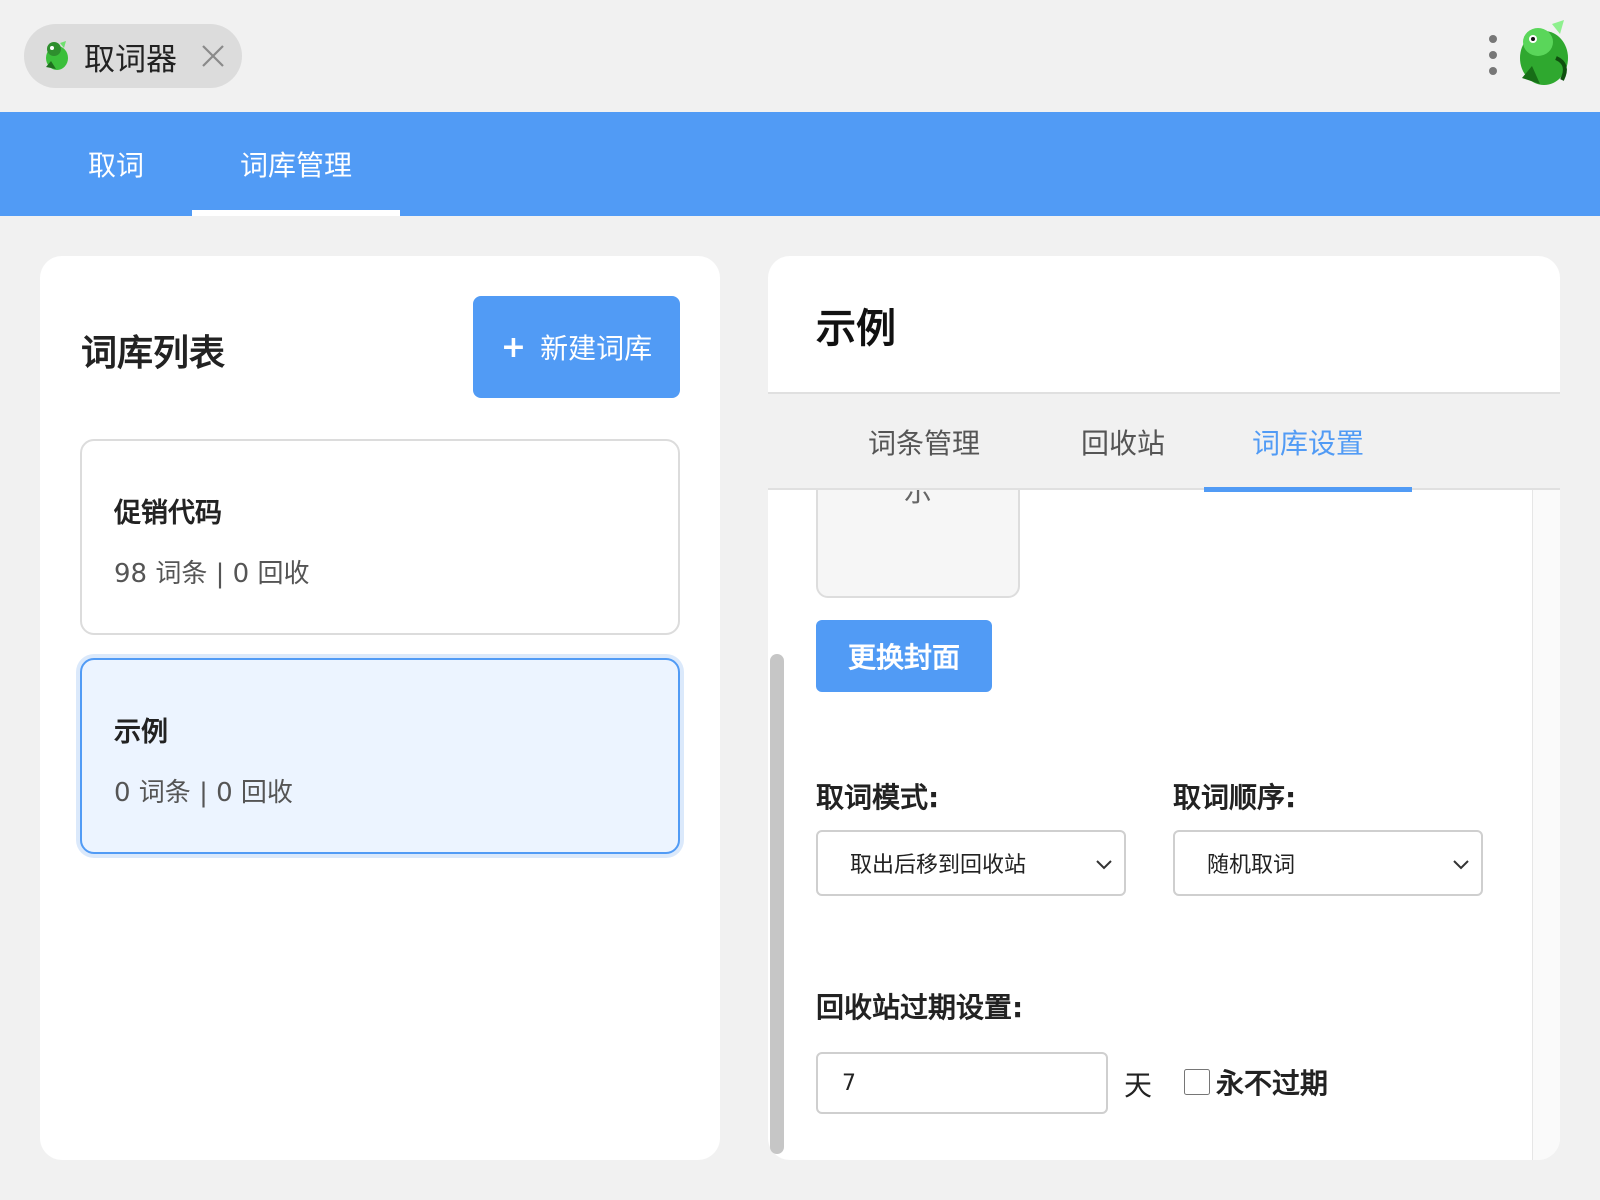 This screenshot has height=1200, width=1600. I want to click on new-library-label: 新建词库, so click(596, 348).